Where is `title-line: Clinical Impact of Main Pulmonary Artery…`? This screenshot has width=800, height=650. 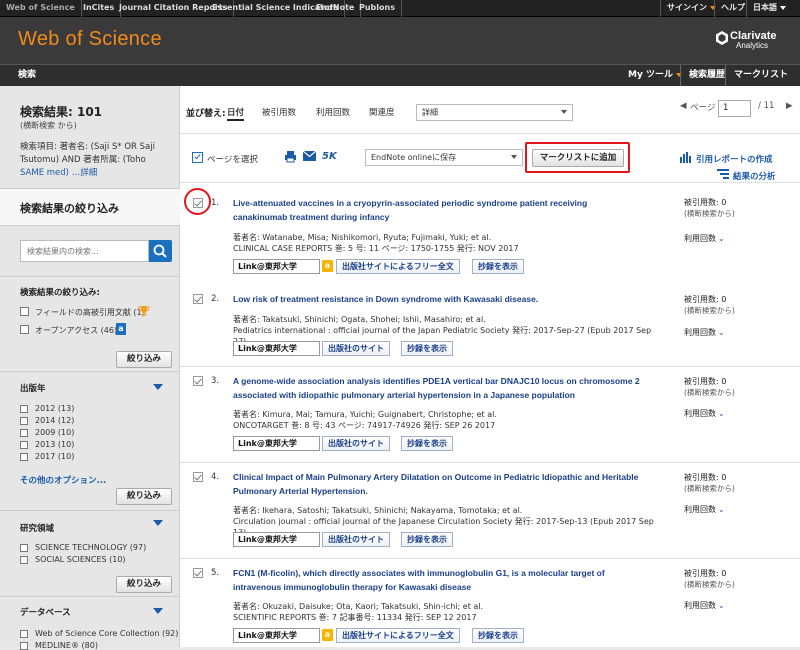
title-line: Clinical Impact of Main Pulmonary Artery… is located at coordinates (448, 477).